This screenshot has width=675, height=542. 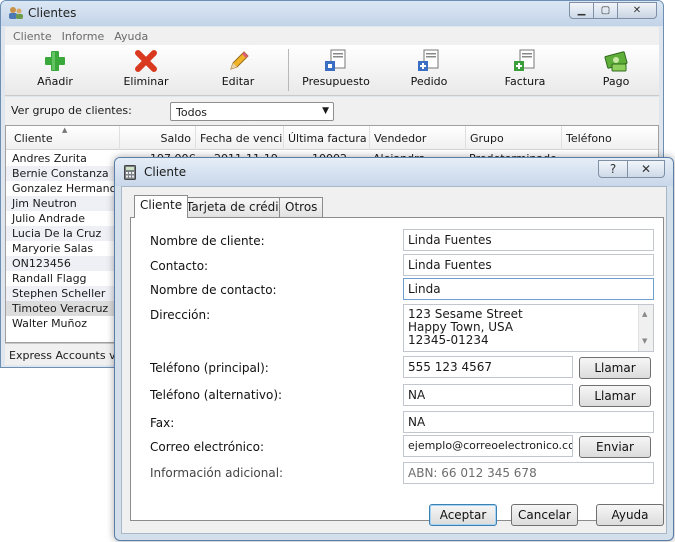 I want to click on dialog-help-button: ?, so click(x=613, y=169).